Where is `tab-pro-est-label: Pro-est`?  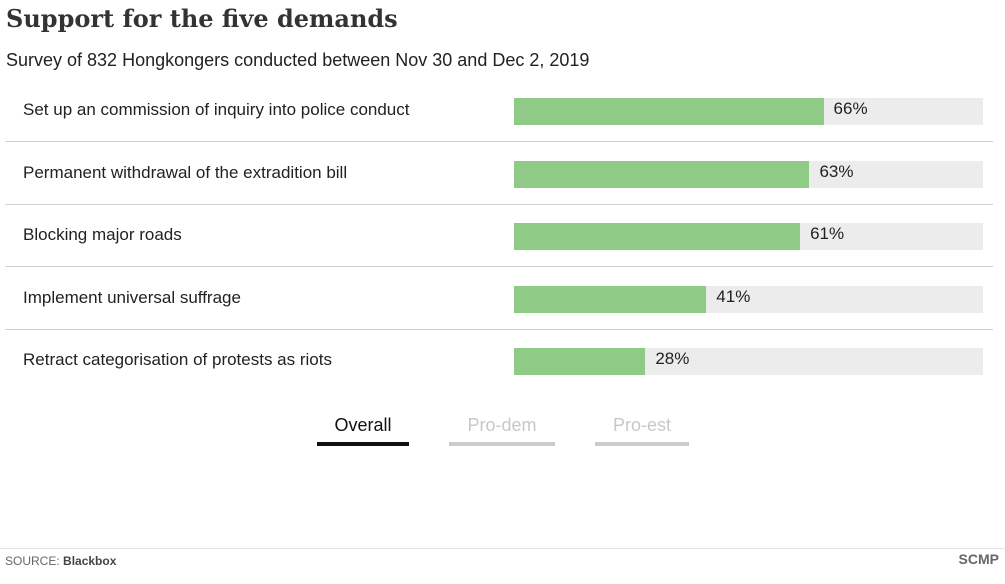
tab-pro-est-label: Pro-est is located at coordinates (642, 425).